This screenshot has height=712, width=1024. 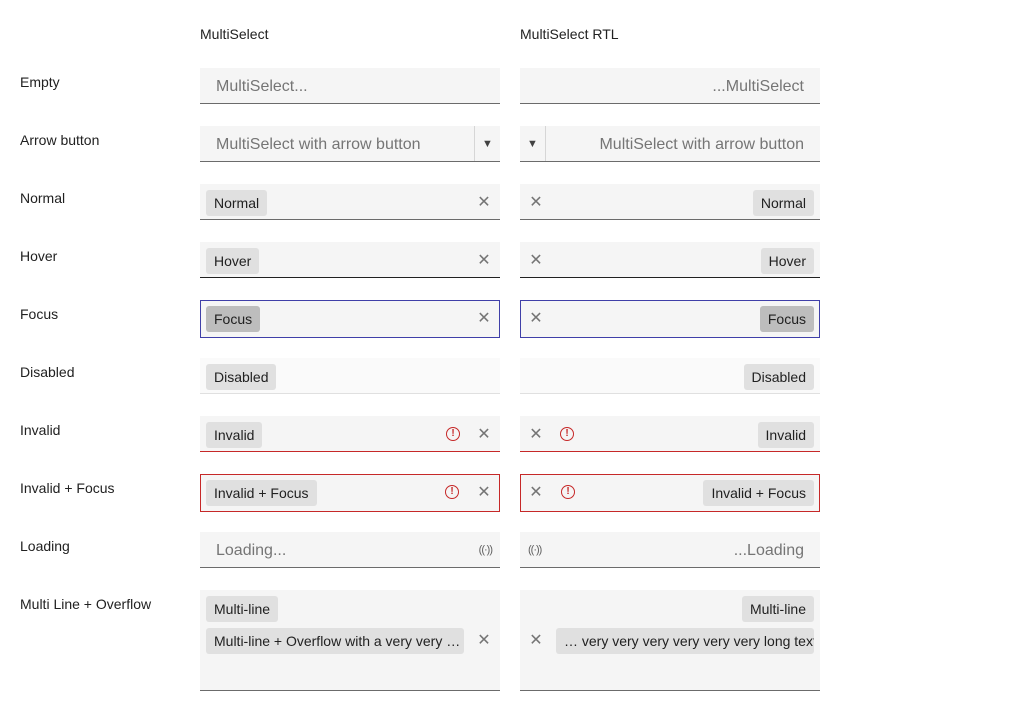 What do you see at coordinates (350, 376) in the screenshot?
I see `multiselect-disabled-ltr: Disabled` at bounding box center [350, 376].